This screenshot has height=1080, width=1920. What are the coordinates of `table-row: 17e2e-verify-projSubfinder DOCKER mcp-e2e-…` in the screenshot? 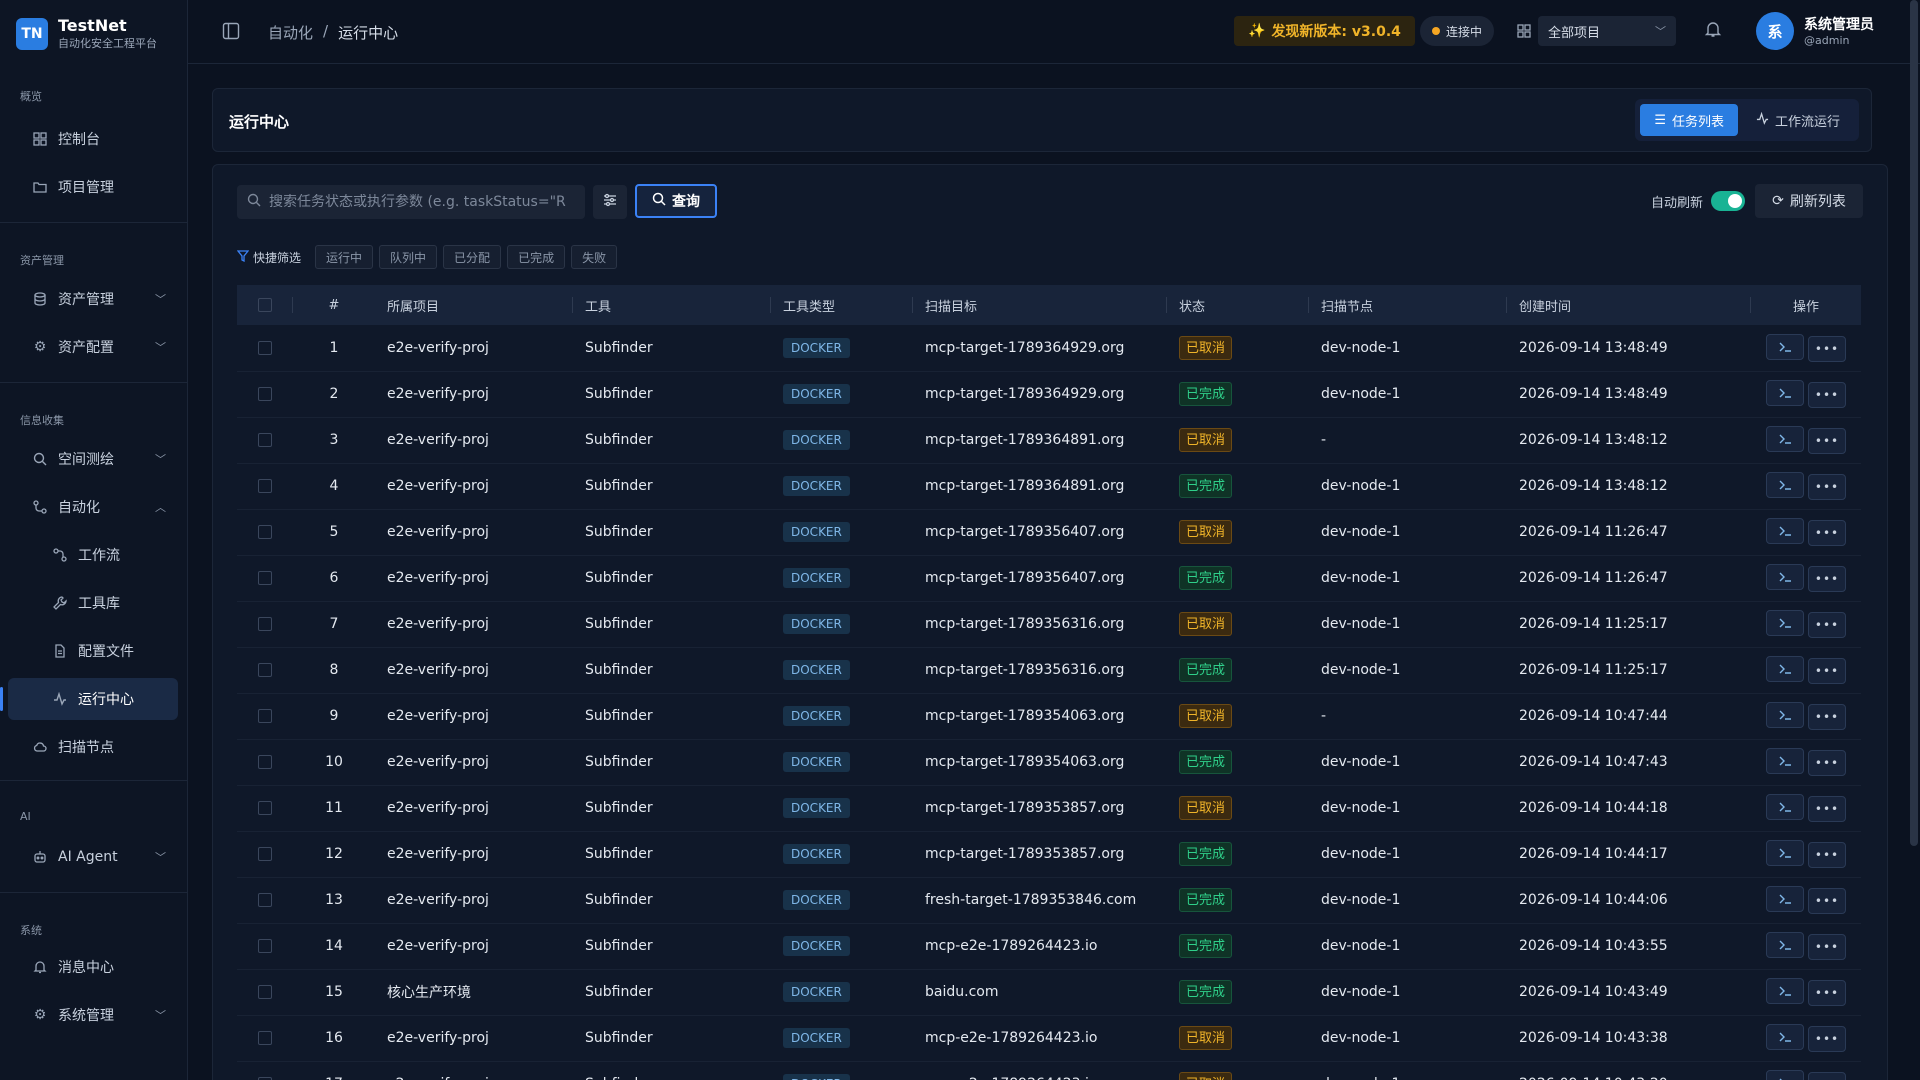 It's located at (1049, 1070).